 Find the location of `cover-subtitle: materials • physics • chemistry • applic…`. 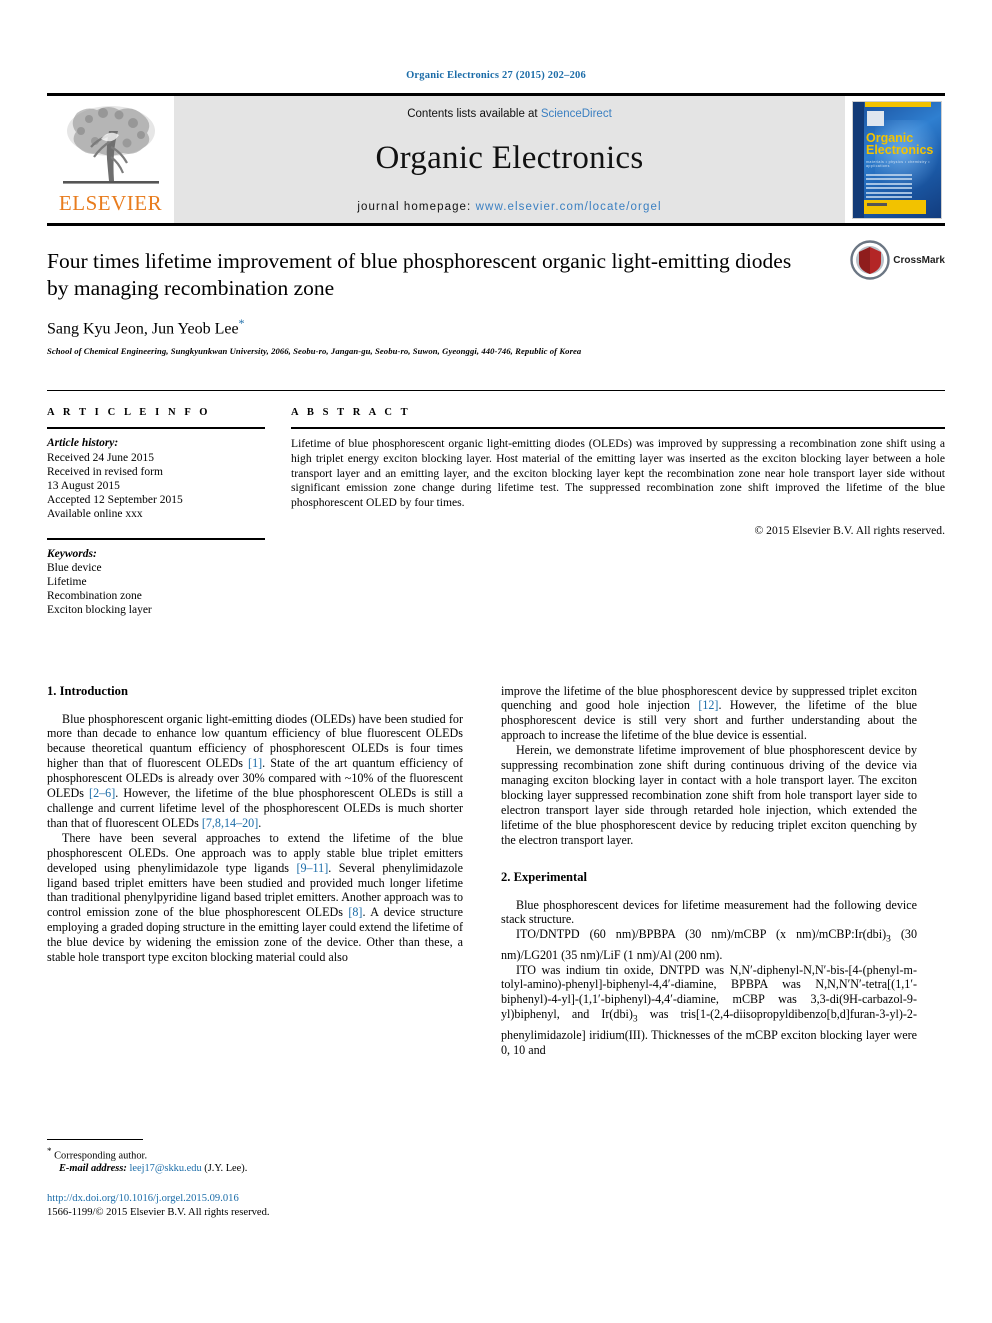

cover-subtitle: materials • physics • chemistry • applic… is located at coordinates (898, 163).